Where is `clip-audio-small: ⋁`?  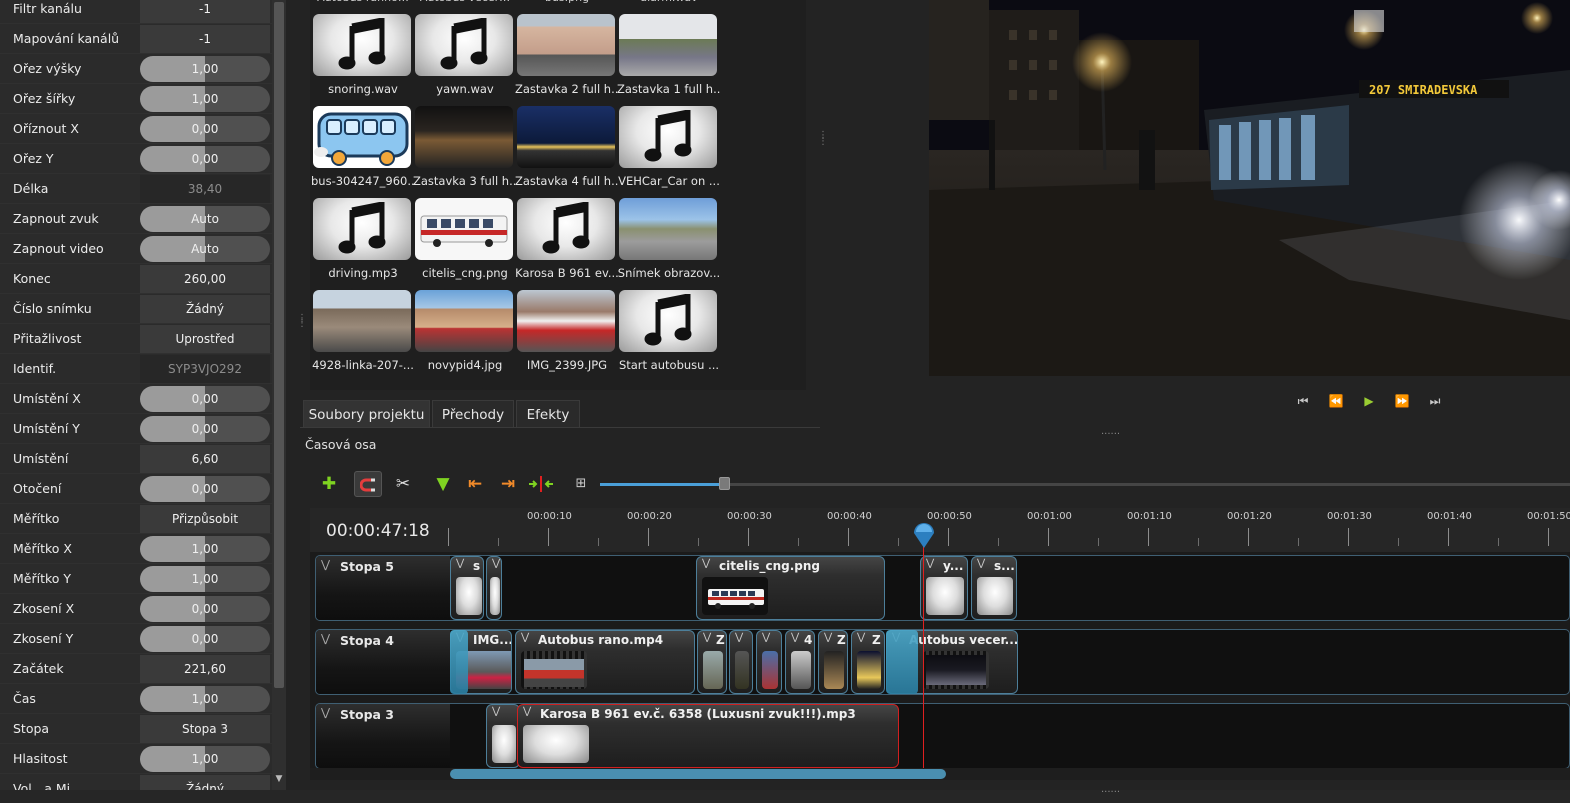
clip-audio-small: ⋁ is located at coordinates (503, 736).